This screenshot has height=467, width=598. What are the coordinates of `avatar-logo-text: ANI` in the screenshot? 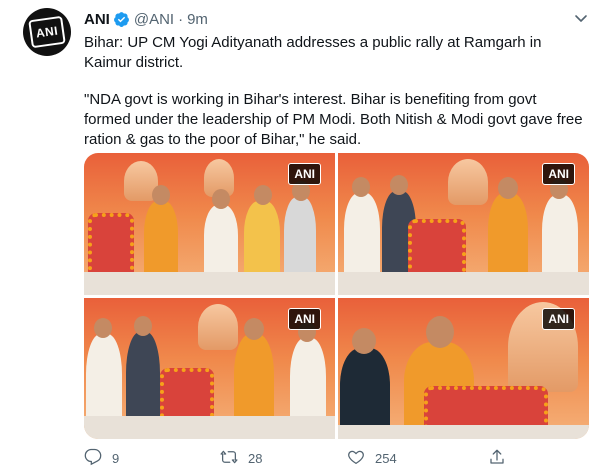 It's located at (47, 32).